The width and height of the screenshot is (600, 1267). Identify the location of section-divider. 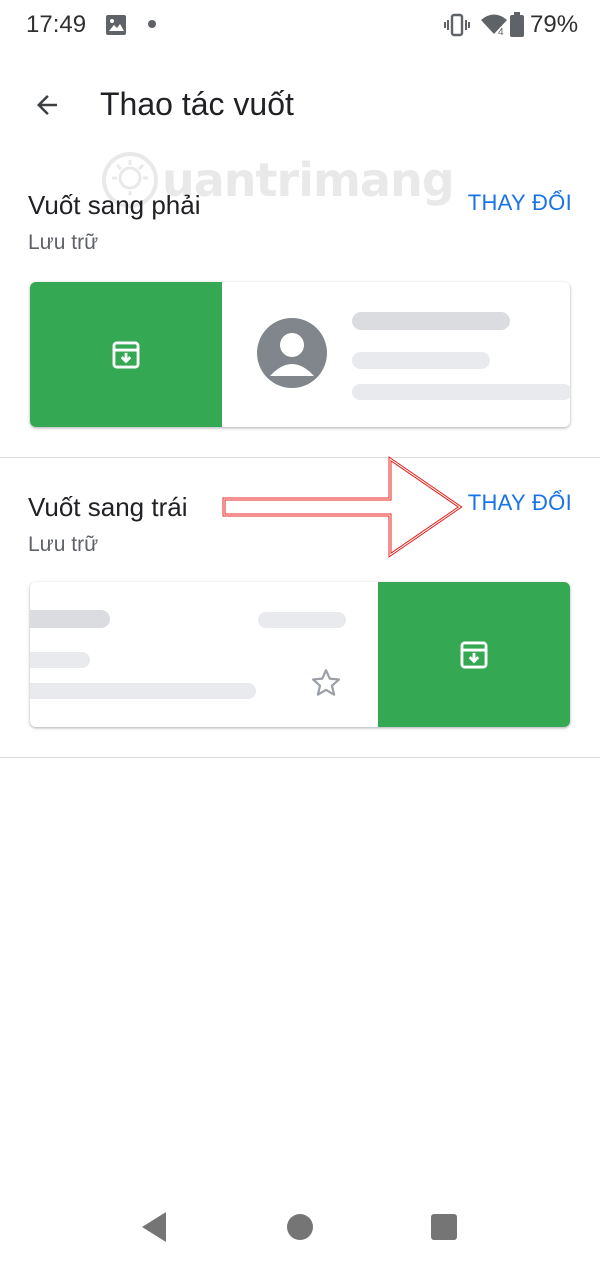
(300, 757).